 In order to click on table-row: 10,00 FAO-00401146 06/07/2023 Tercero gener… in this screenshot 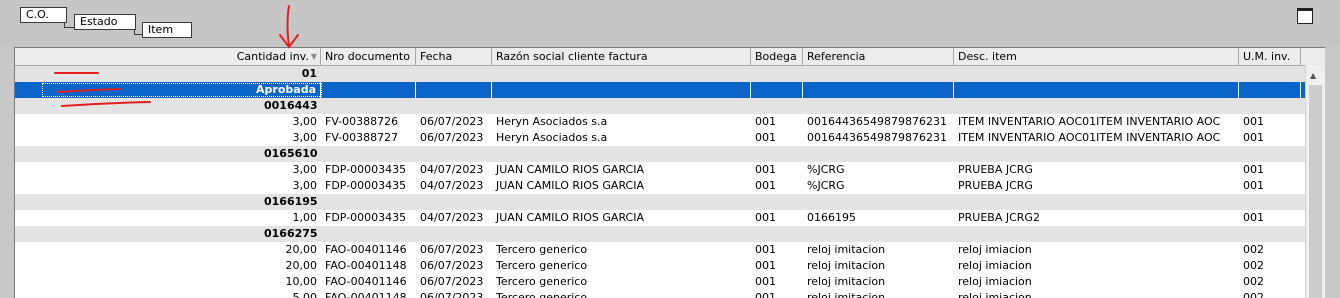, I will do `click(660, 282)`.